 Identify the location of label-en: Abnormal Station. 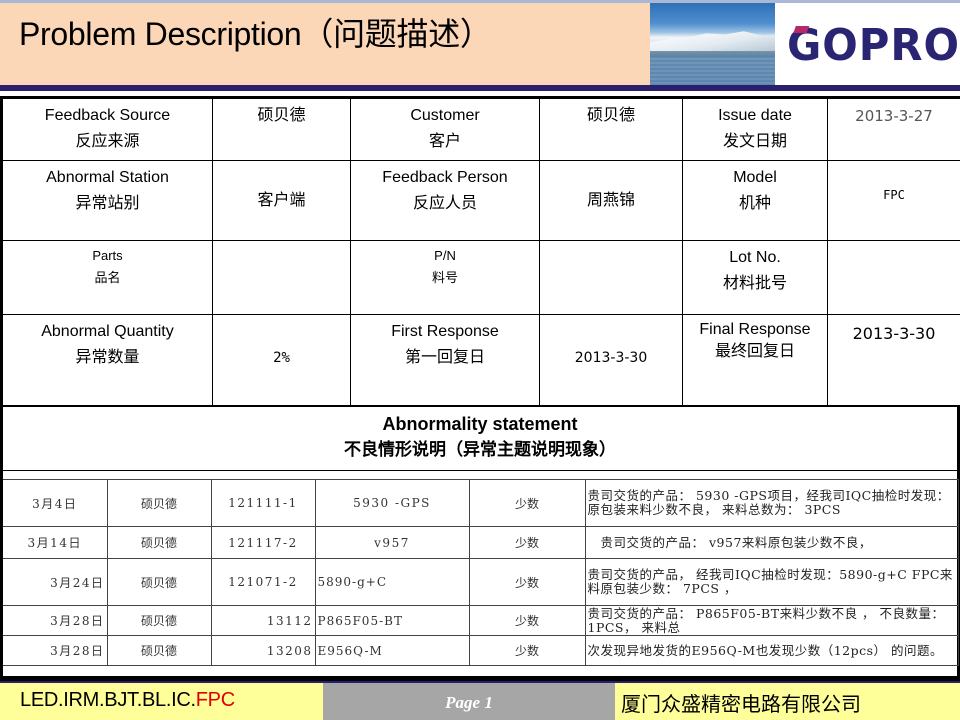
(107, 177).